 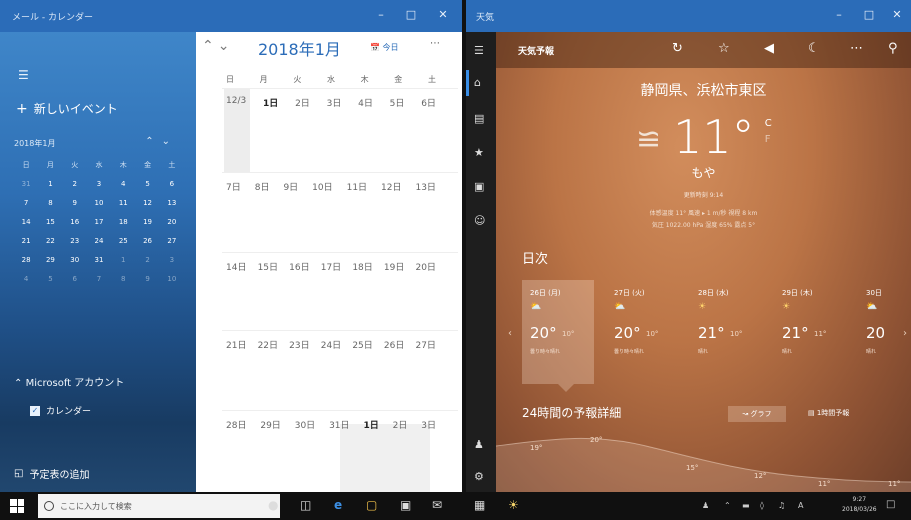 I want to click on day-cell: 23日, so click(x=299, y=344).